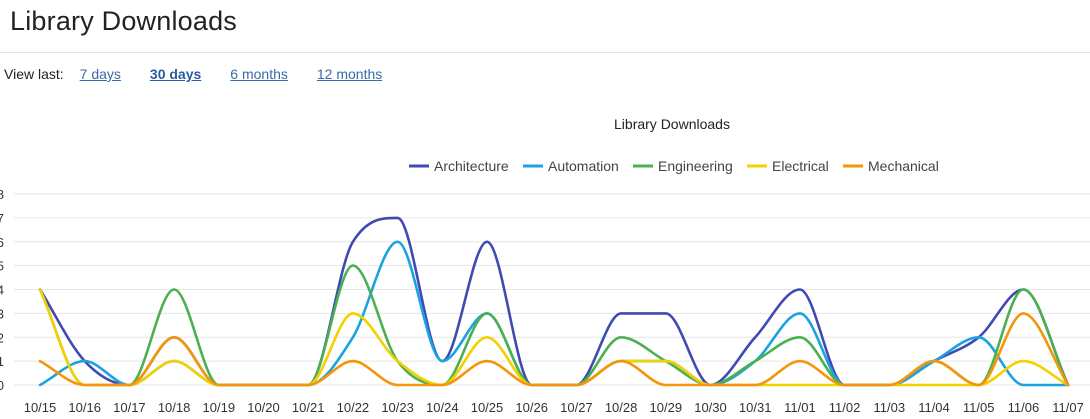  I want to click on legend-label: Engineering, so click(695, 166).